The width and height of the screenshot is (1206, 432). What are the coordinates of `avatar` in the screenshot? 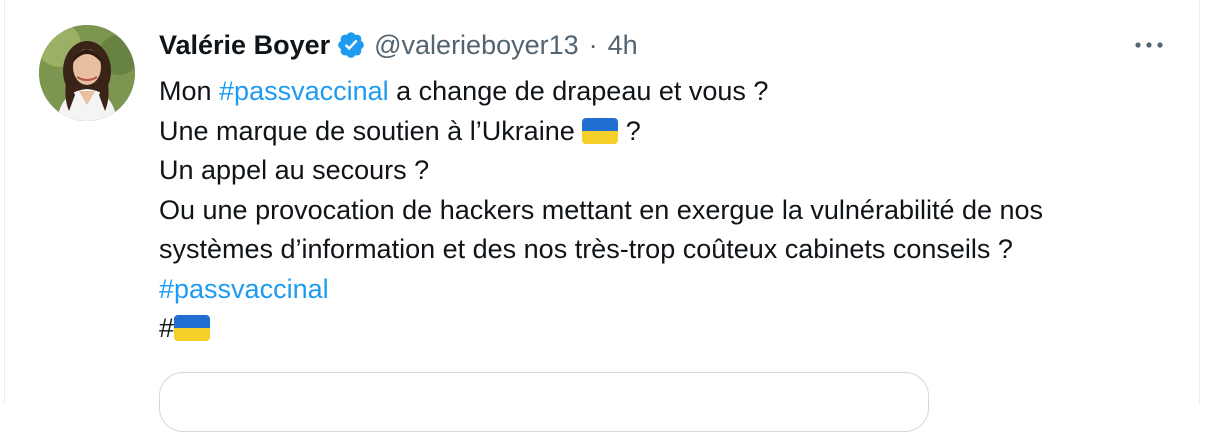 It's located at (87, 73).